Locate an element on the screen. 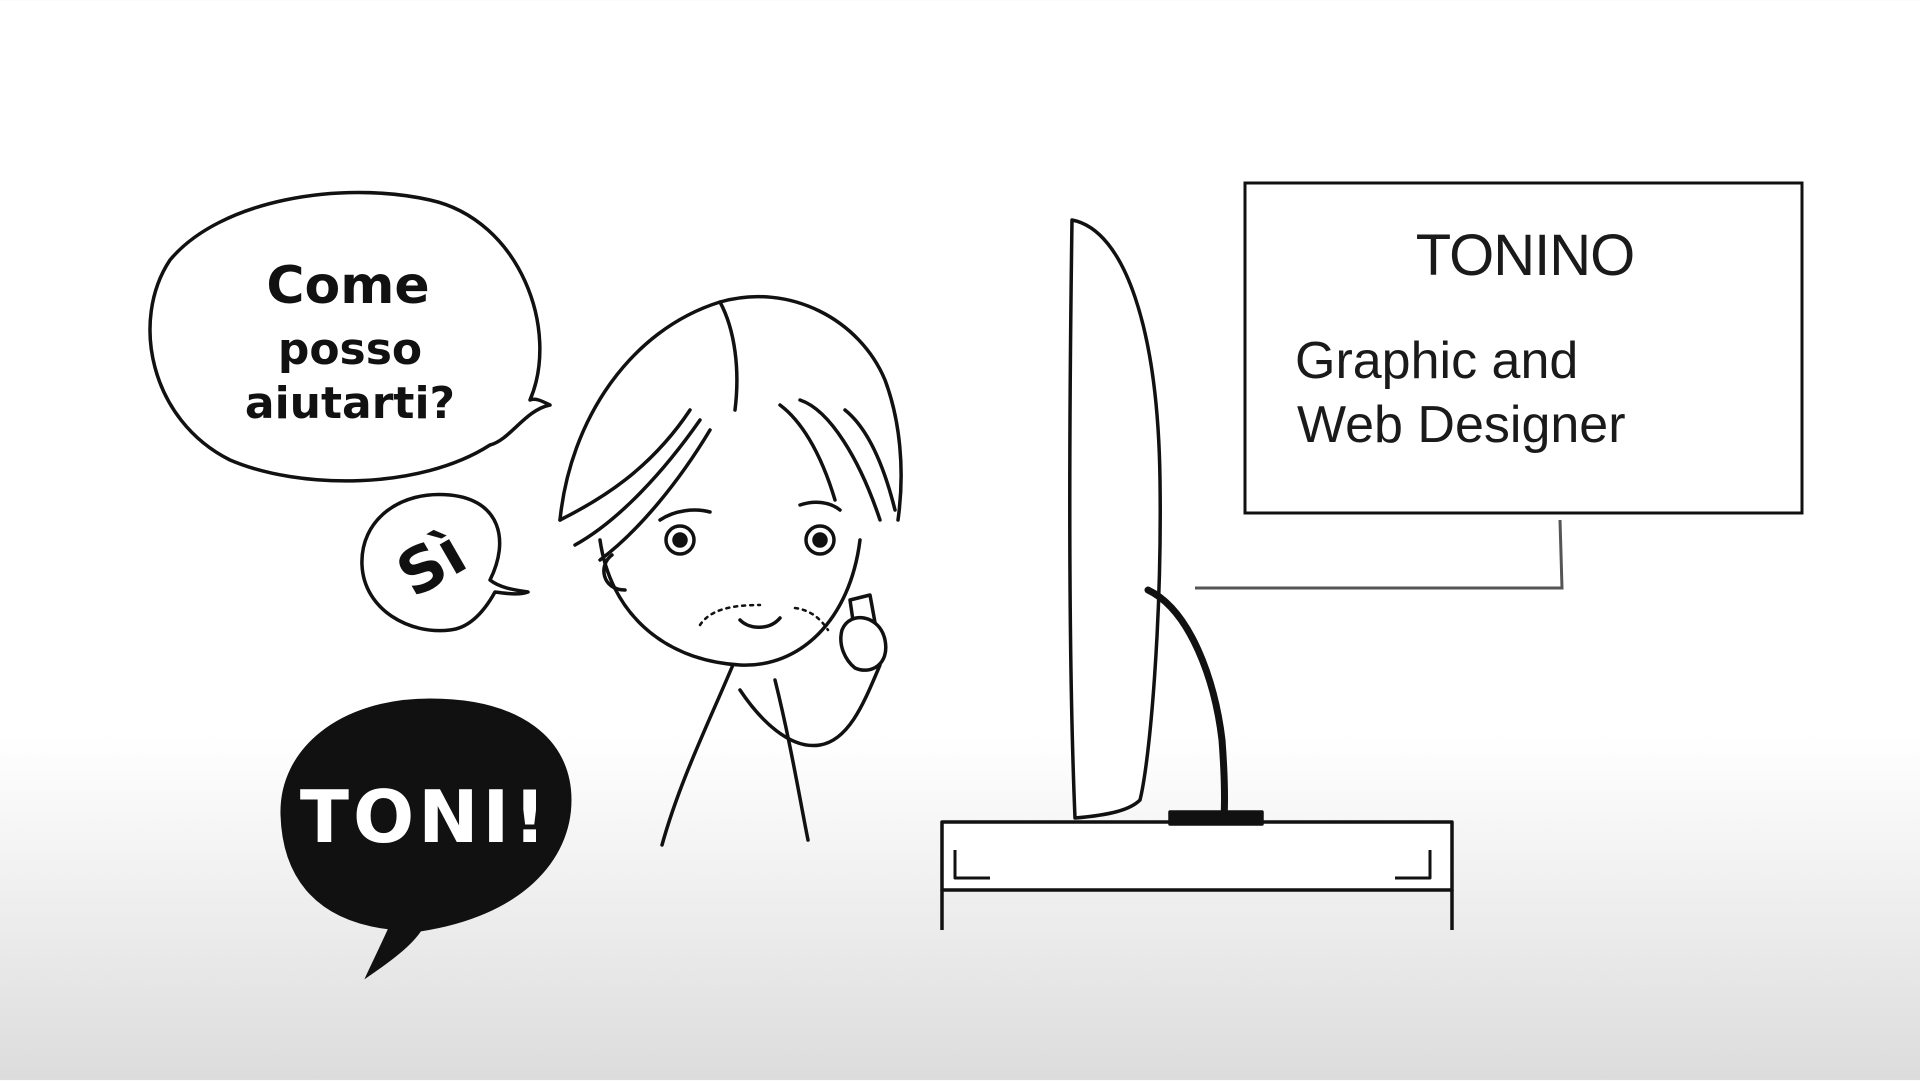  speech-bubble-exclaim: TONI! is located at coordinates (426, 839).